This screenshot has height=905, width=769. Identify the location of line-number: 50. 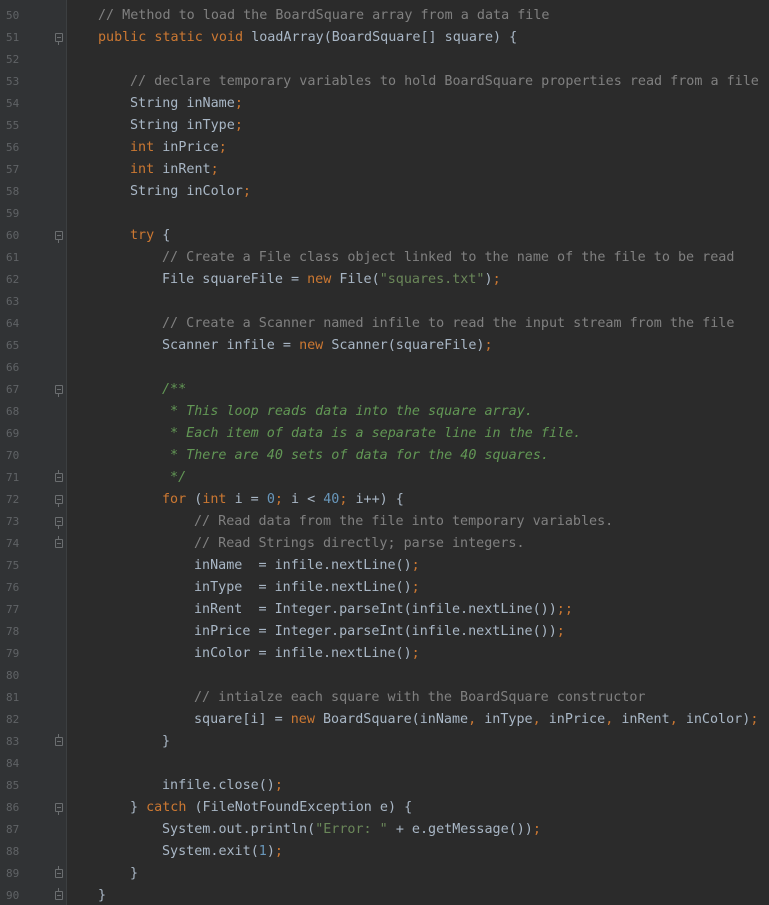
(13, 15).